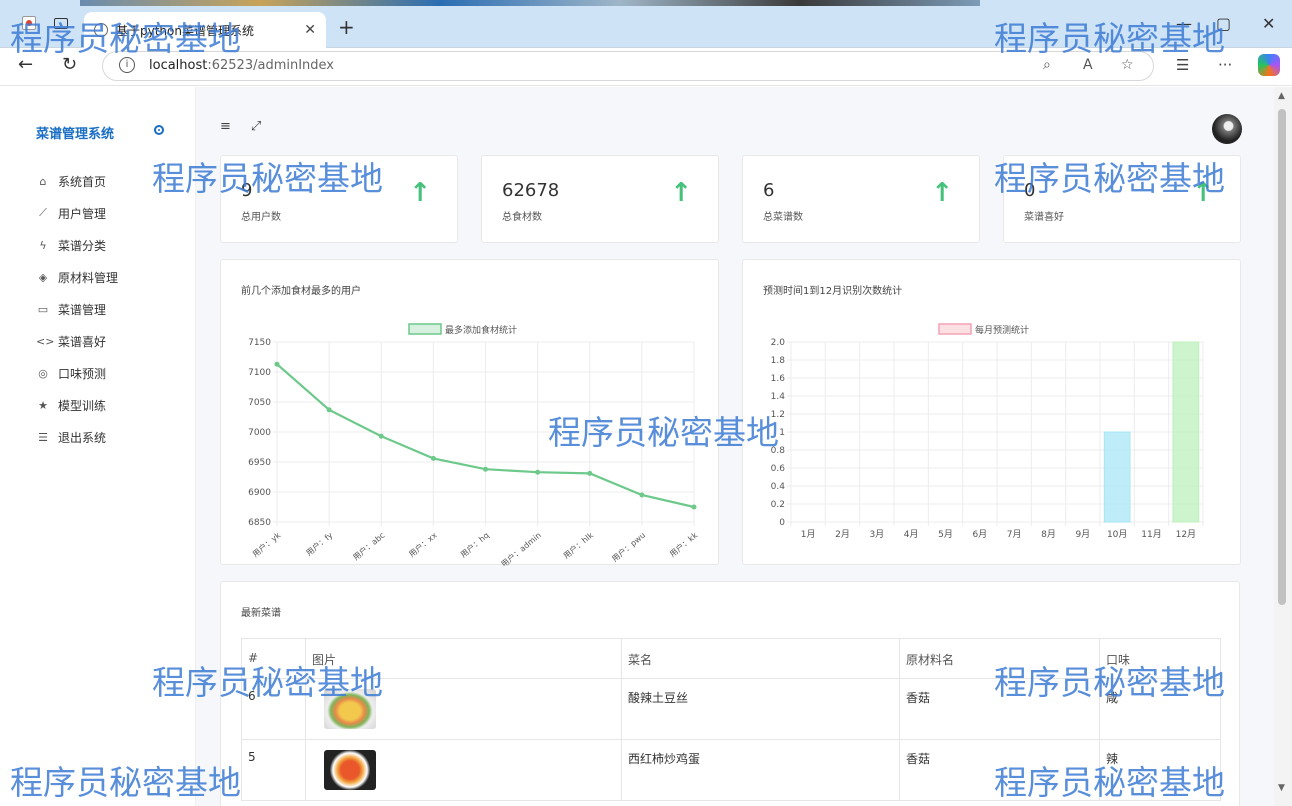 Image resolution: width=1292 pixels, height=806 pixels. What do you see at coordinates (782, 523) in the screenshot?
I see `y-tick-label: 0` at bounding box center [782, 523].